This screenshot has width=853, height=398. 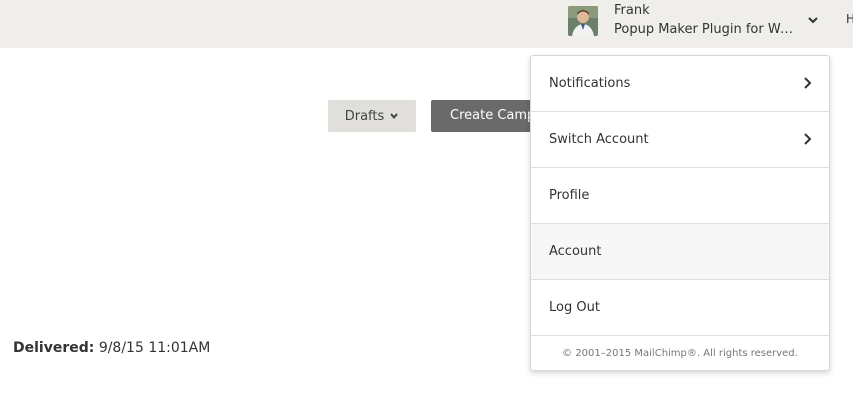 I want to click on menu-item-account: Account, so click(x=680, y=252).